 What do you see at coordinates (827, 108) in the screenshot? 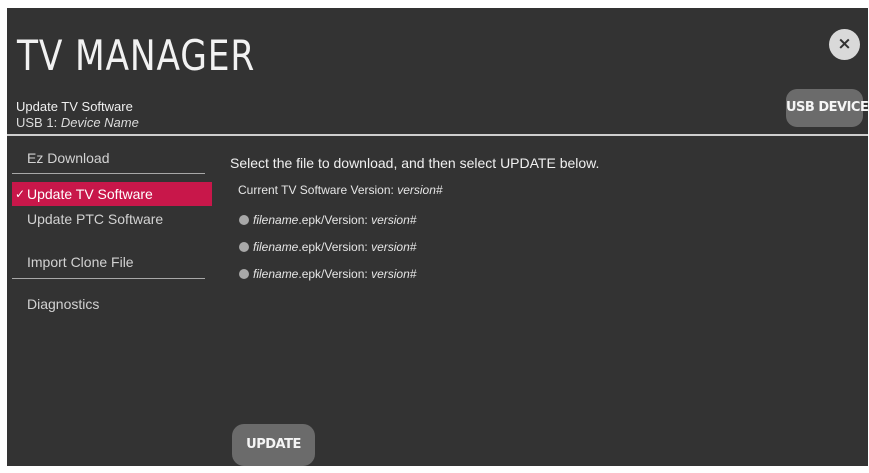
I see `usb-device-button: USB DEVICE` at bounding box center [827, 108].